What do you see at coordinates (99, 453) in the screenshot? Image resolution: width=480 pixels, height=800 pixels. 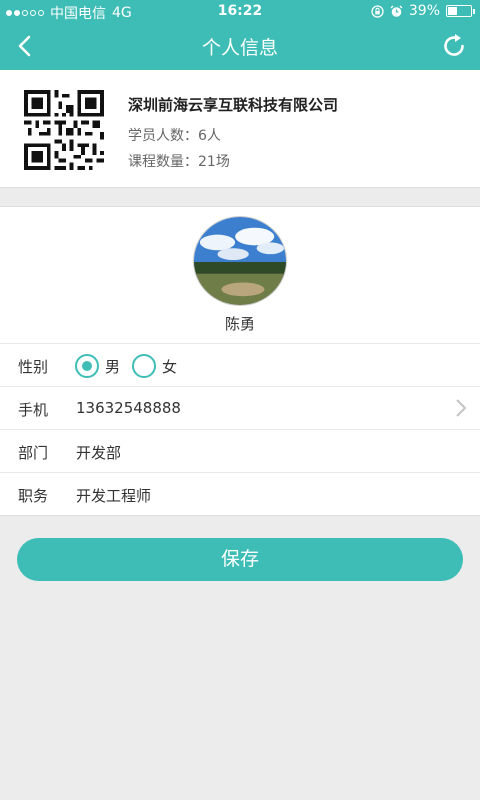 I see `department-value: 开发部` at bounding box center [99, 453].